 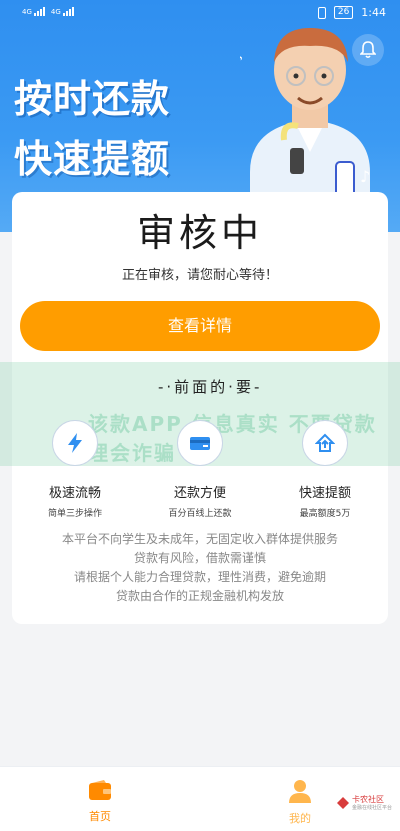 I want to click on notice-line: 贷款由合作的正规金融机构发放, so click(x=199, y=596).